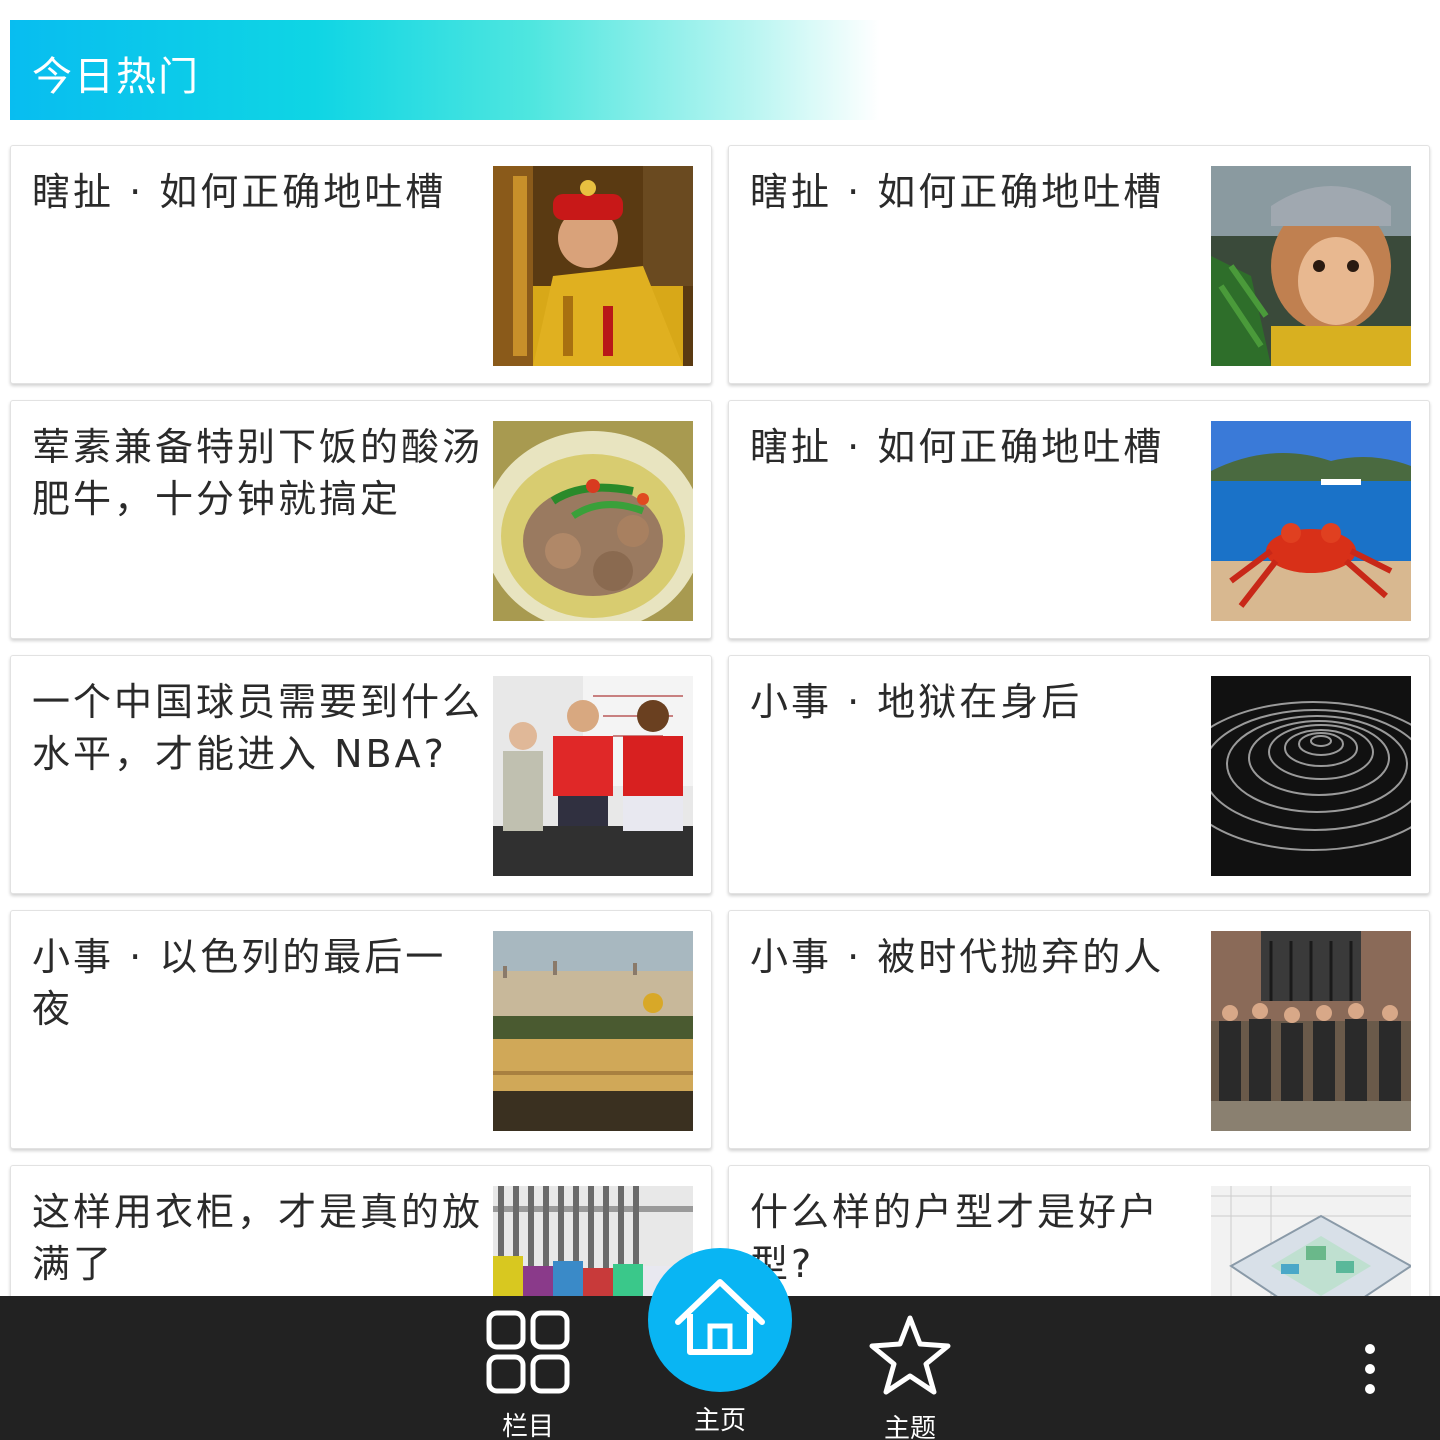  I want to click on article-card: 什么样的户型才是好户型?, so click(1079, 1230).